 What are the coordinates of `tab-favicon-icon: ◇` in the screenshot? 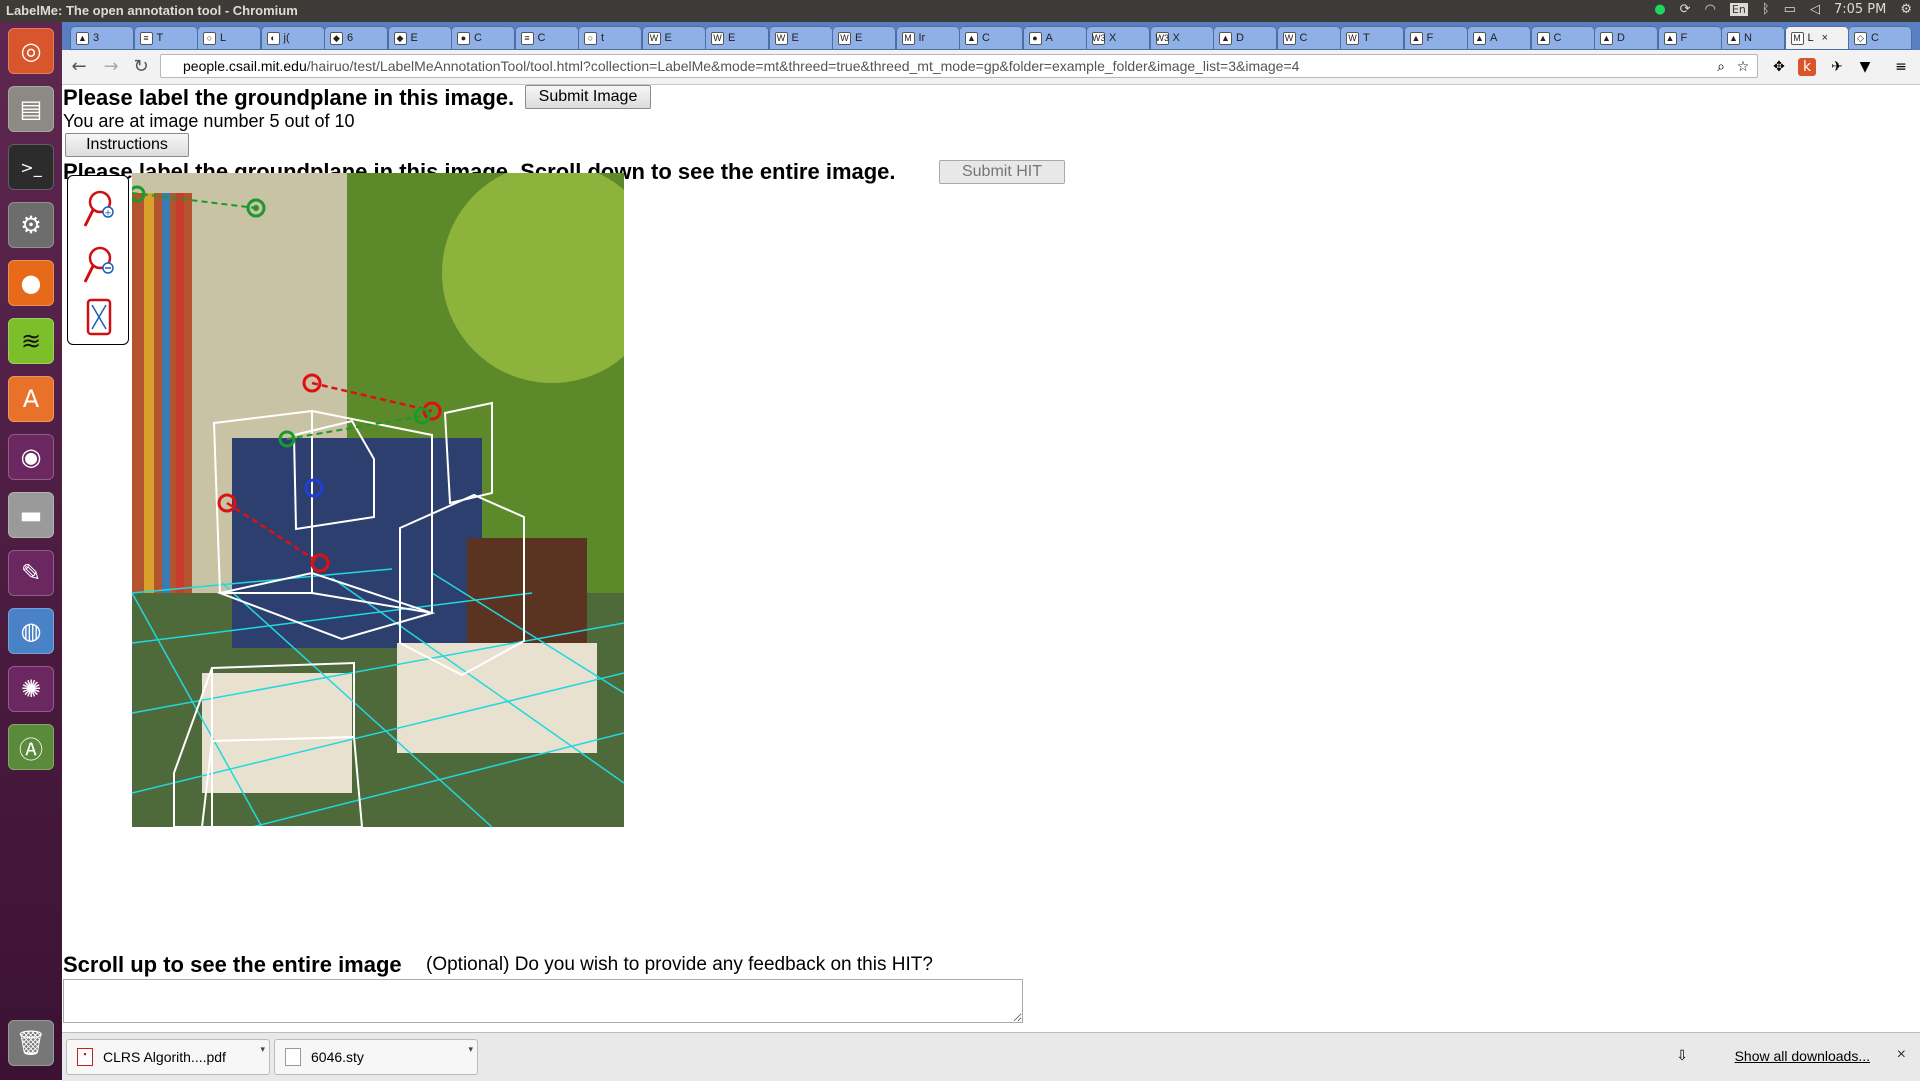 It's located at (1860, 38).